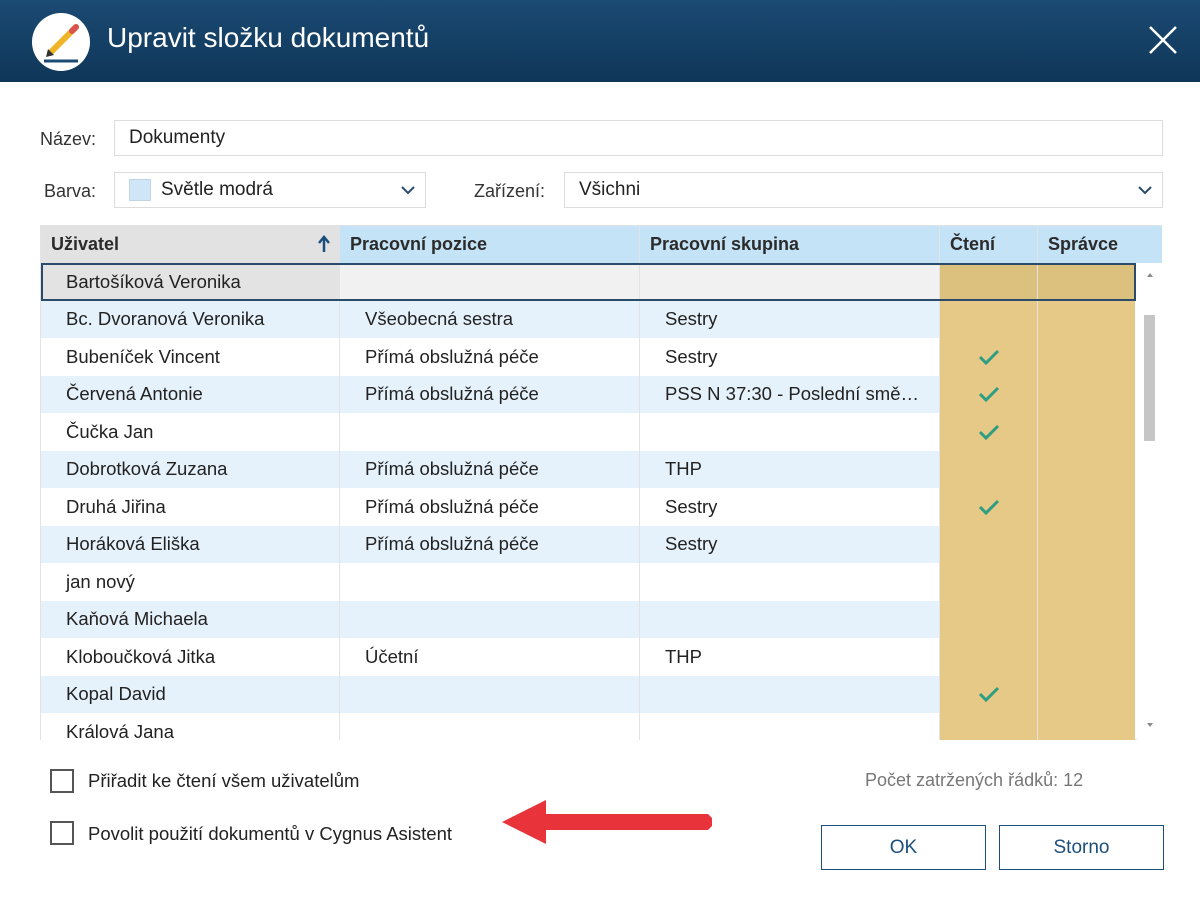 Image resolution: width=1200 pixels, height=900 pixels. Describe the element at coordinates (419, 244) in the screenshot. I see `column-header-position-label: Pracovní pozice` at that location.